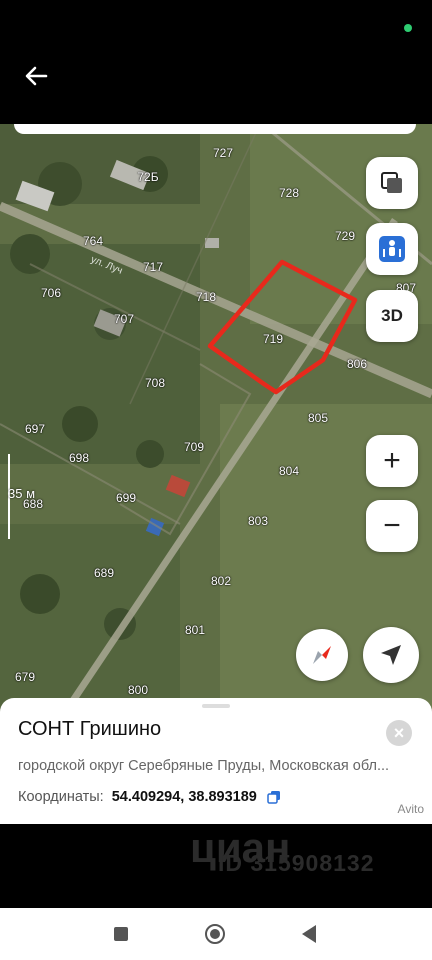 This screenshot has width=432, height=960. I want to click on plot-number: 805, so click(318, 418).